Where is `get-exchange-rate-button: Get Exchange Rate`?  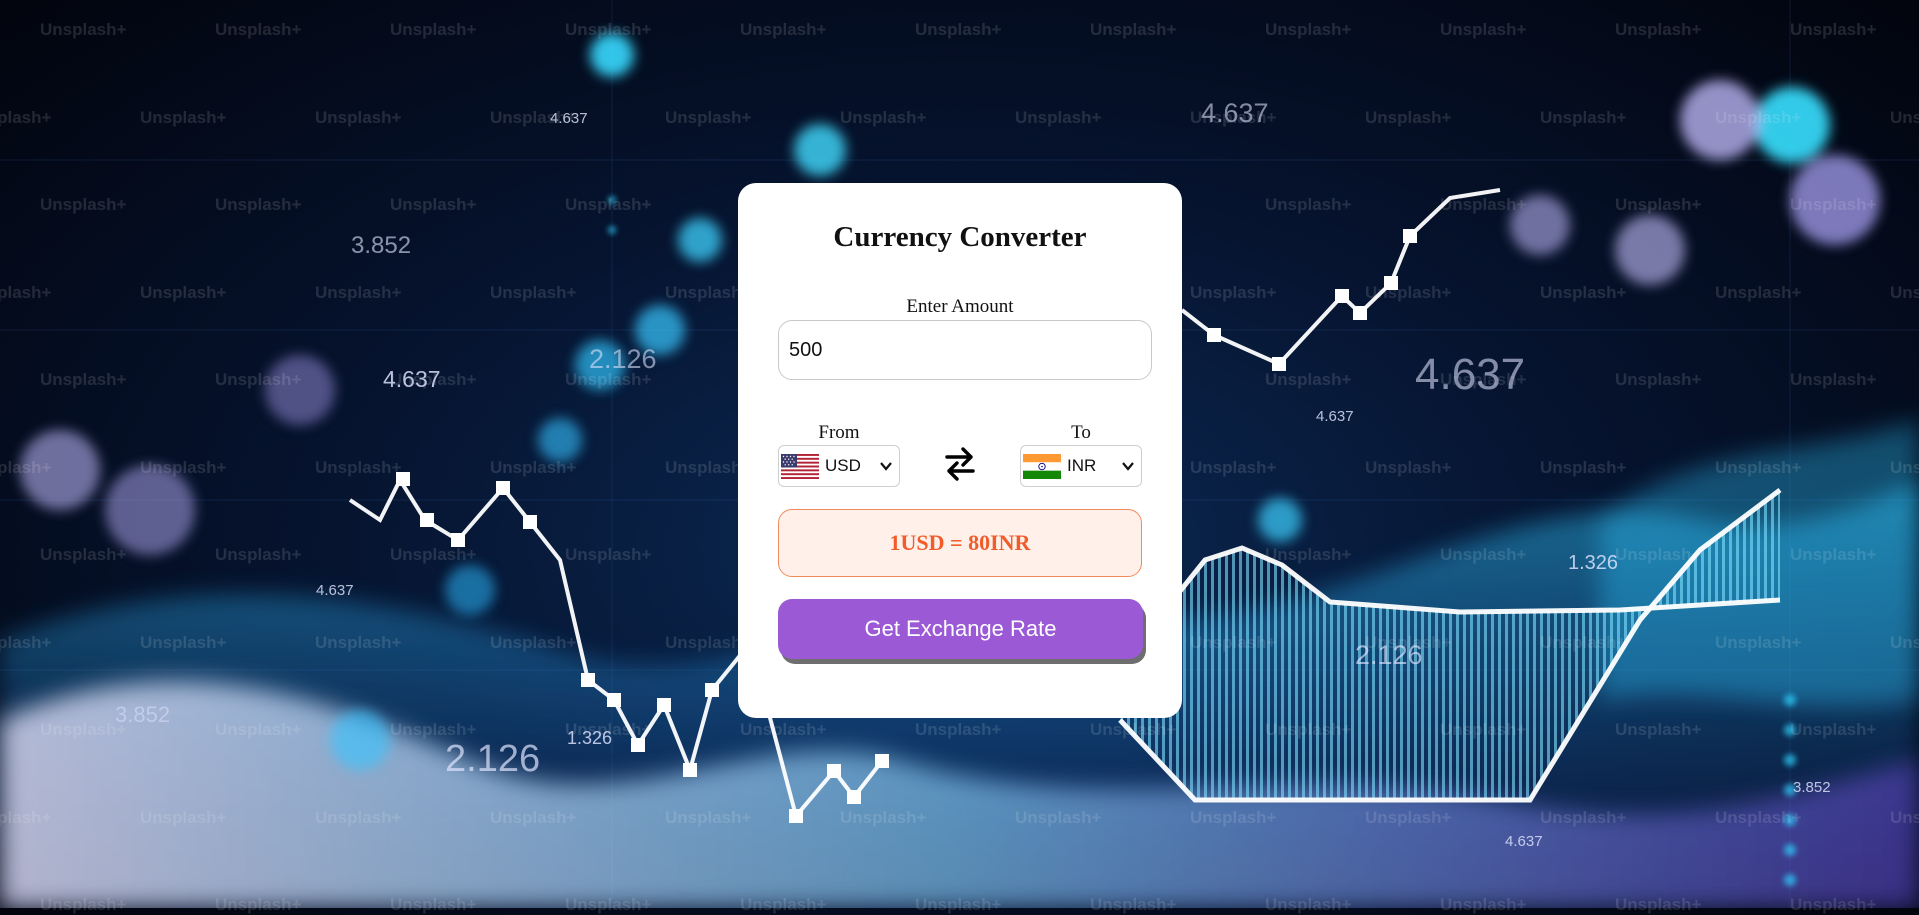
get-exchange-rate-button: Get Exchange Rate is located at coordinates (960, 629).